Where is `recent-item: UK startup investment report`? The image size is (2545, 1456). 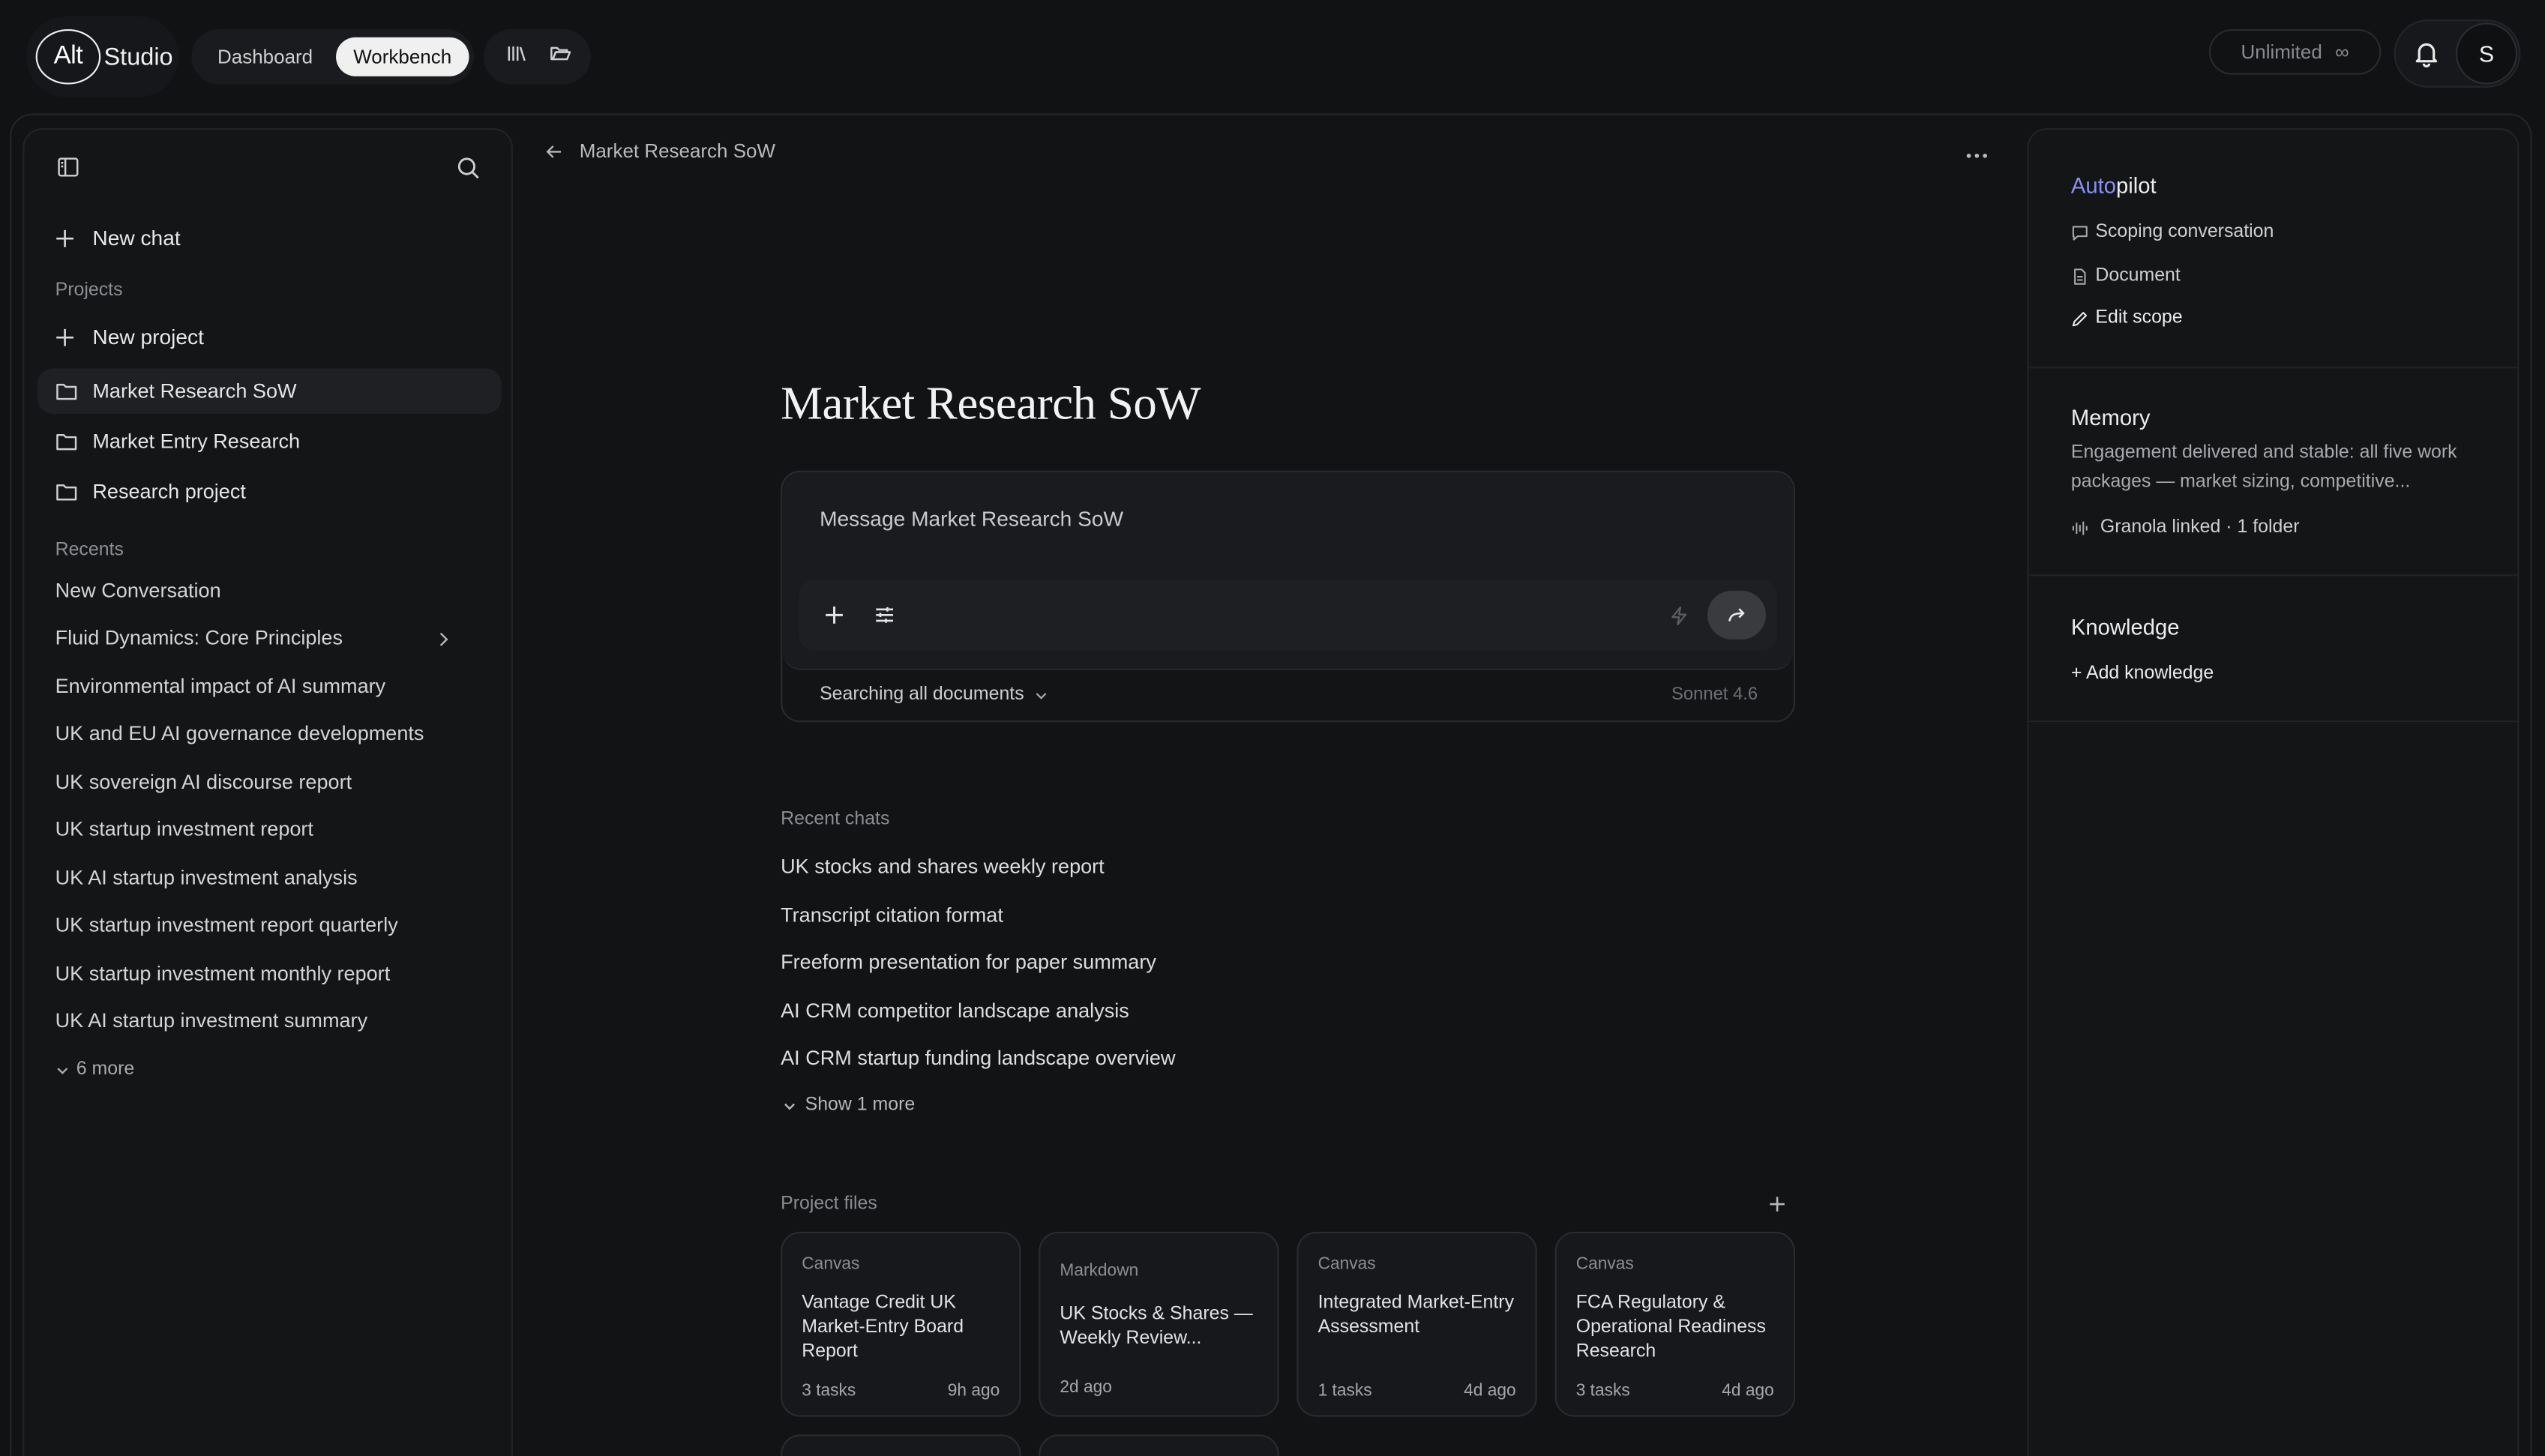
recent-item: UK startup investment report is located at coordinates (184, 829).